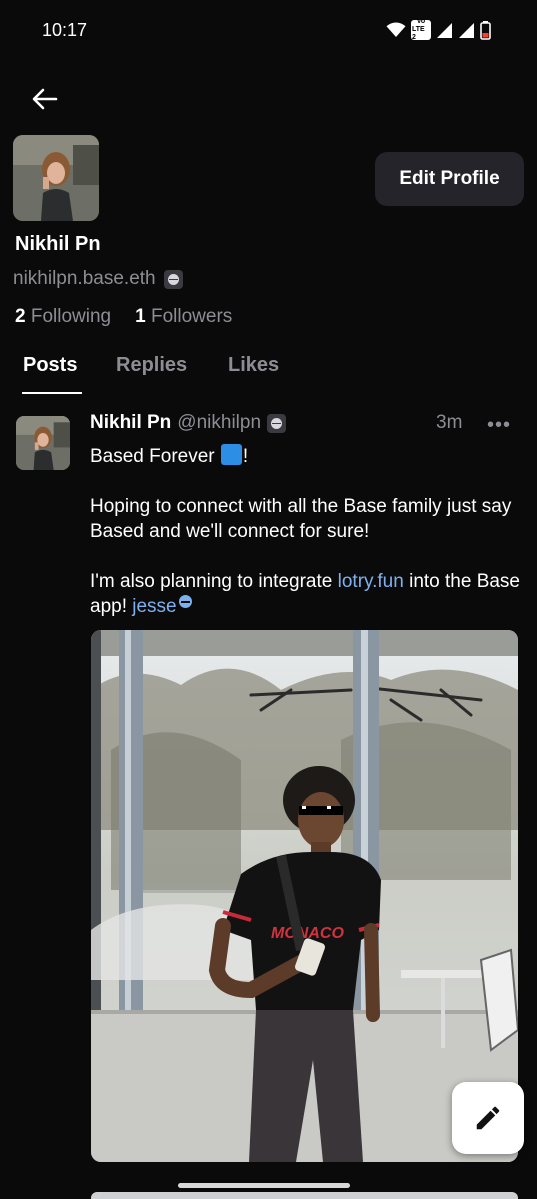 The image size is (537, 1199). Describe the element at coordinates (130, 423) in the screenshot. I see `post-author-name: Nikhil Pn` at that location.